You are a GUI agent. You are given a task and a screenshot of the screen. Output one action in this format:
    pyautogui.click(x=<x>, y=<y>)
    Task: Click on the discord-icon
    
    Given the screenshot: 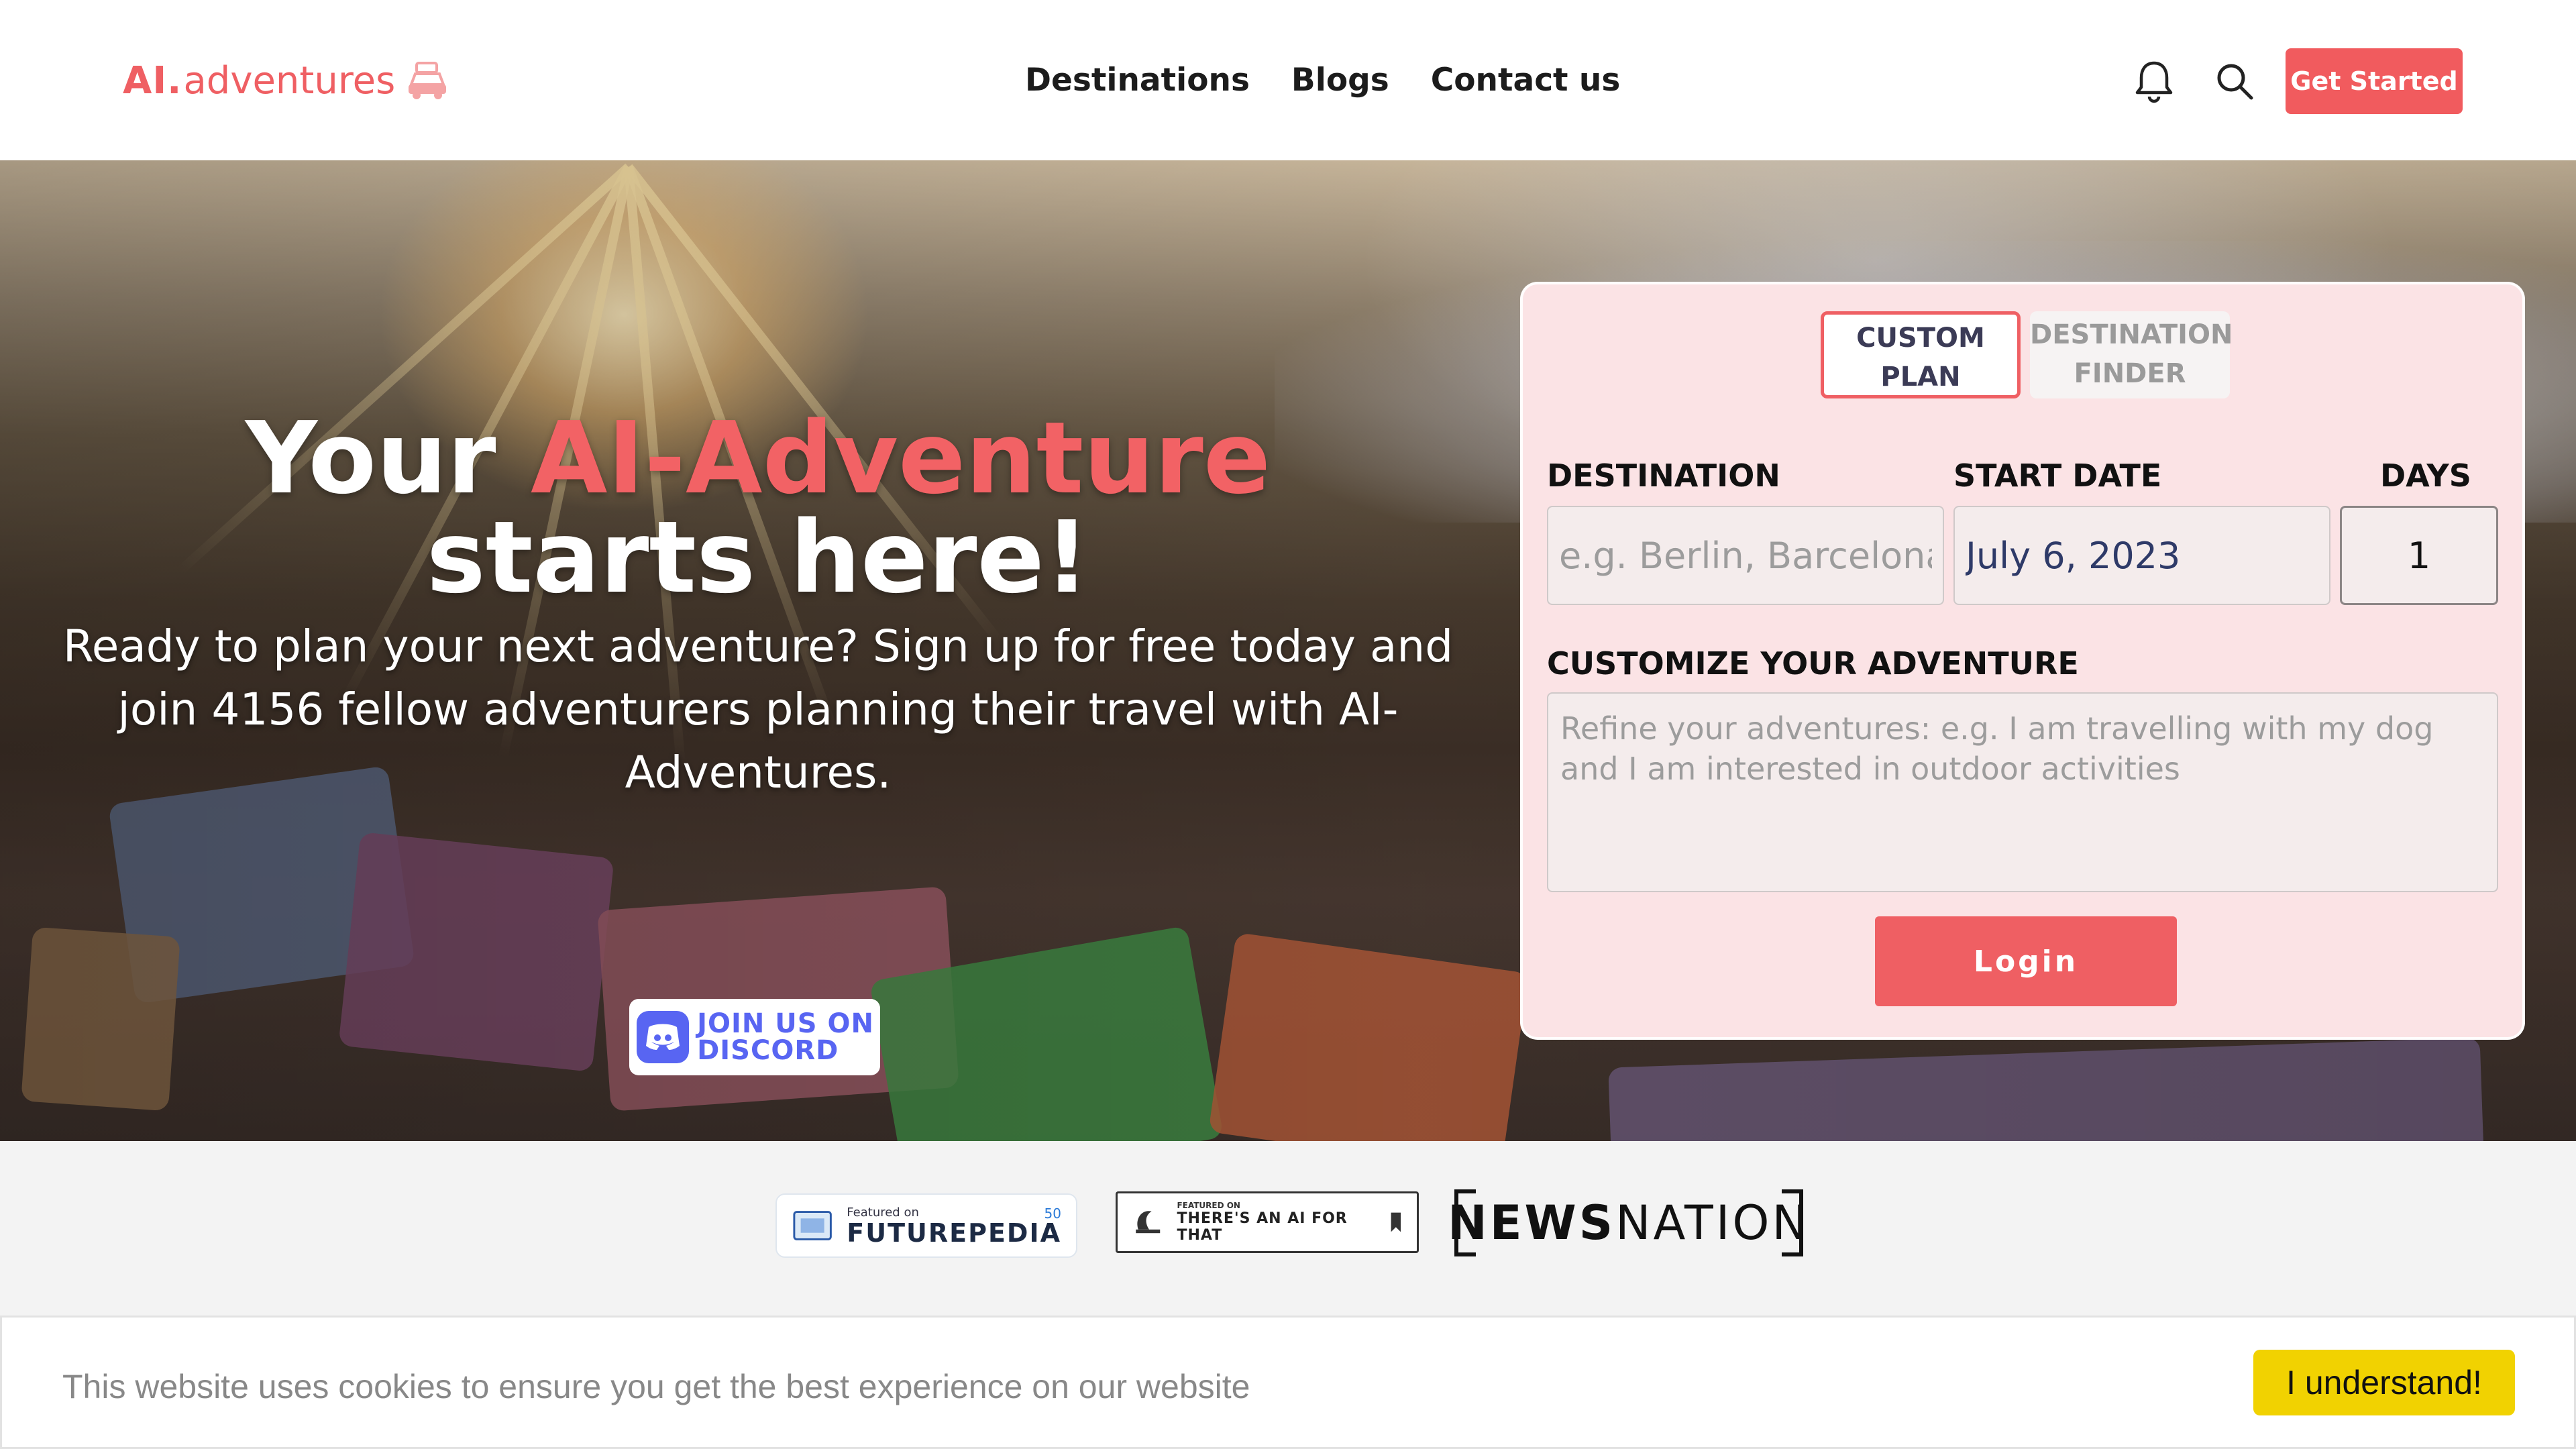 What is the action you would take?
    pyautogui.click(x=663, y=1037)
    